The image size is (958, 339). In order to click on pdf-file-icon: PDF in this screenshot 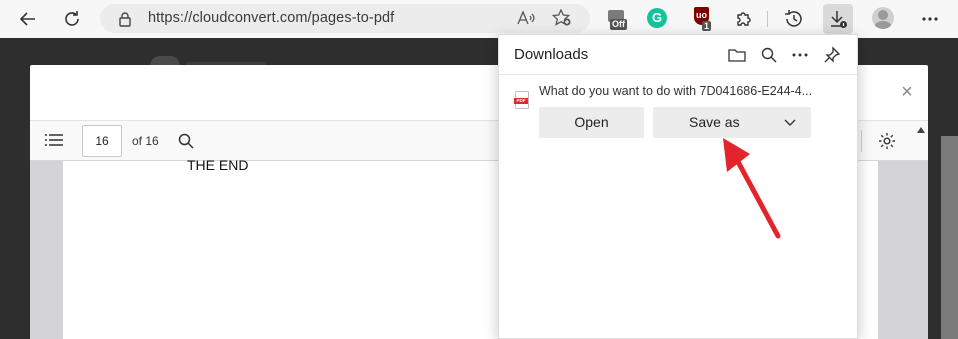, I will do `click(521, 100)`.